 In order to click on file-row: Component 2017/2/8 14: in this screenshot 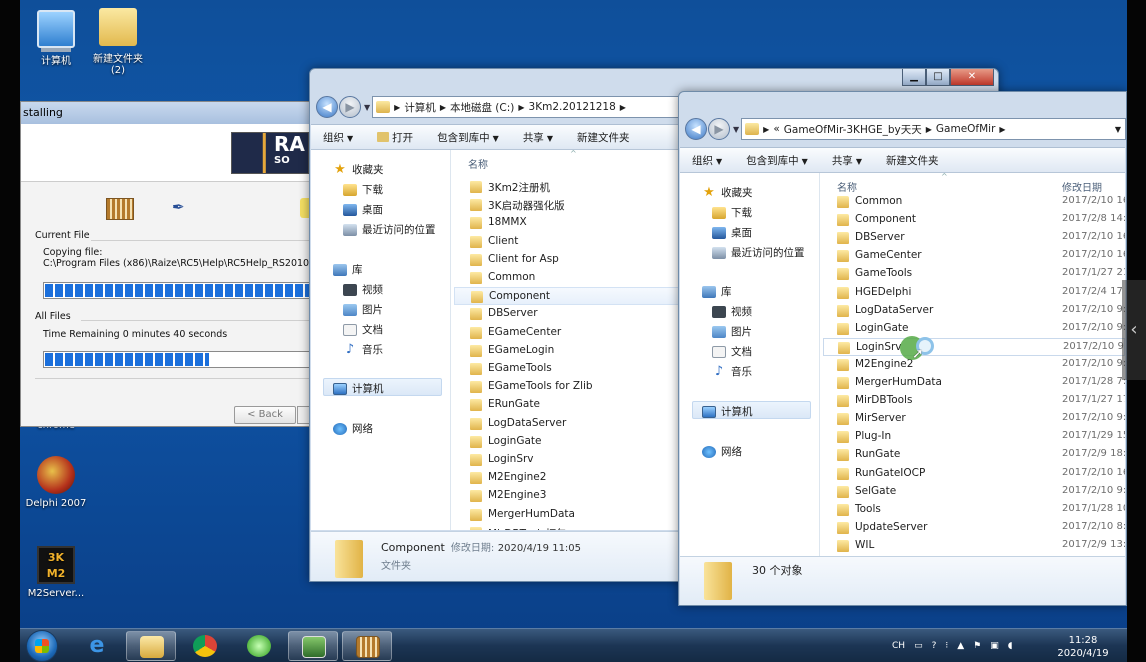, I will do `click(974, 220)`.